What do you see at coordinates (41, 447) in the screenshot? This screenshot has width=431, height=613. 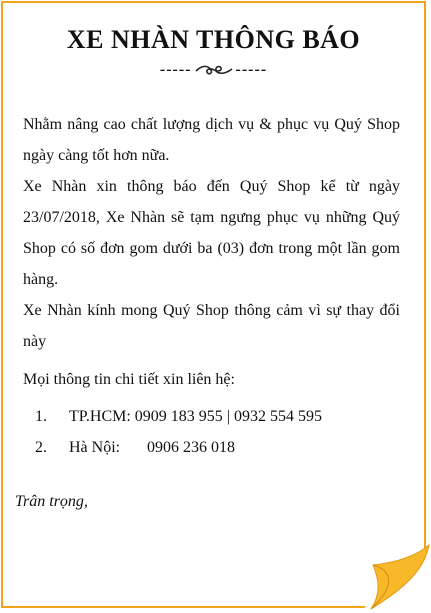 I see `contact-number: 2.` at bounding box center [41, 447].